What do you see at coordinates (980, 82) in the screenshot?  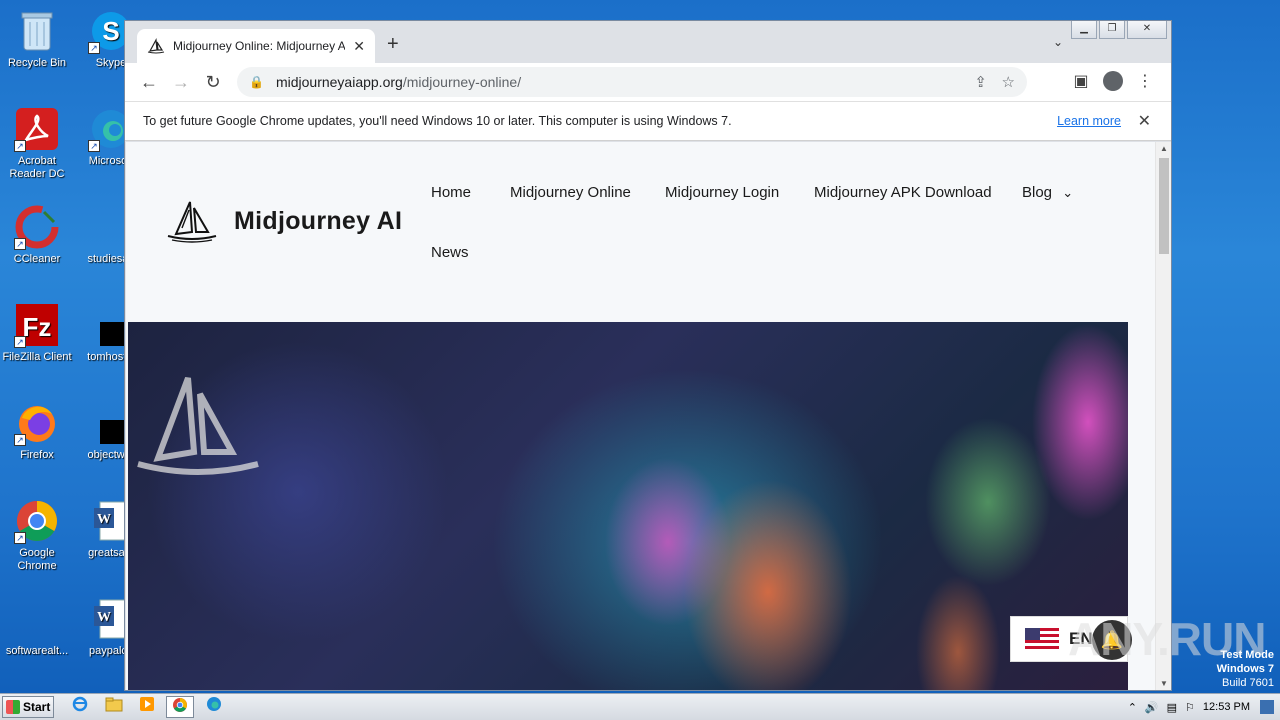 I see `share-icon: ⇪` at bounding box center [980, 82].